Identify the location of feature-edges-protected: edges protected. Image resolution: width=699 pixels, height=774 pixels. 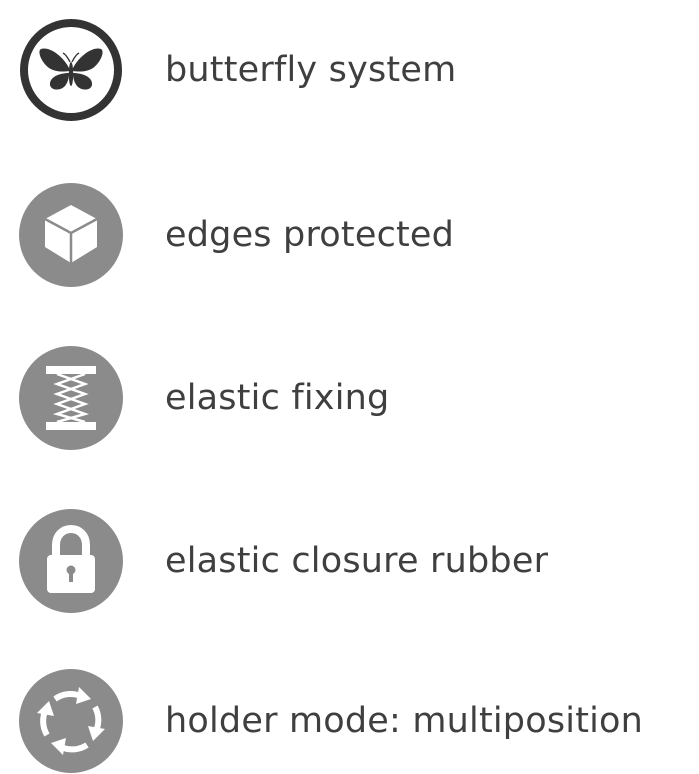
(354, 235).